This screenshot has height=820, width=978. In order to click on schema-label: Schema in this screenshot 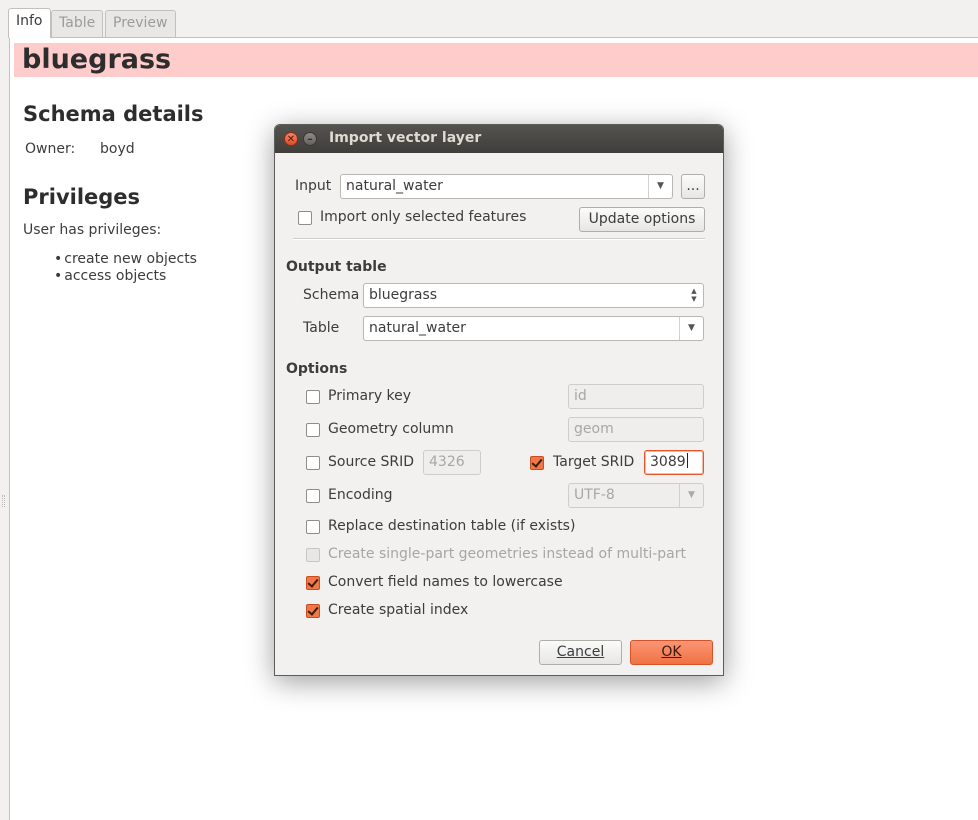, I will do `click(331, 295)`.